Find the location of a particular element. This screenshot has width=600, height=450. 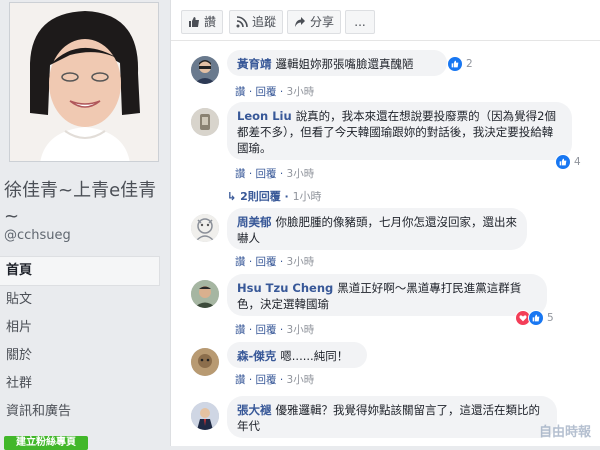

share-label: 分享 is located at coordinates (322, 22).